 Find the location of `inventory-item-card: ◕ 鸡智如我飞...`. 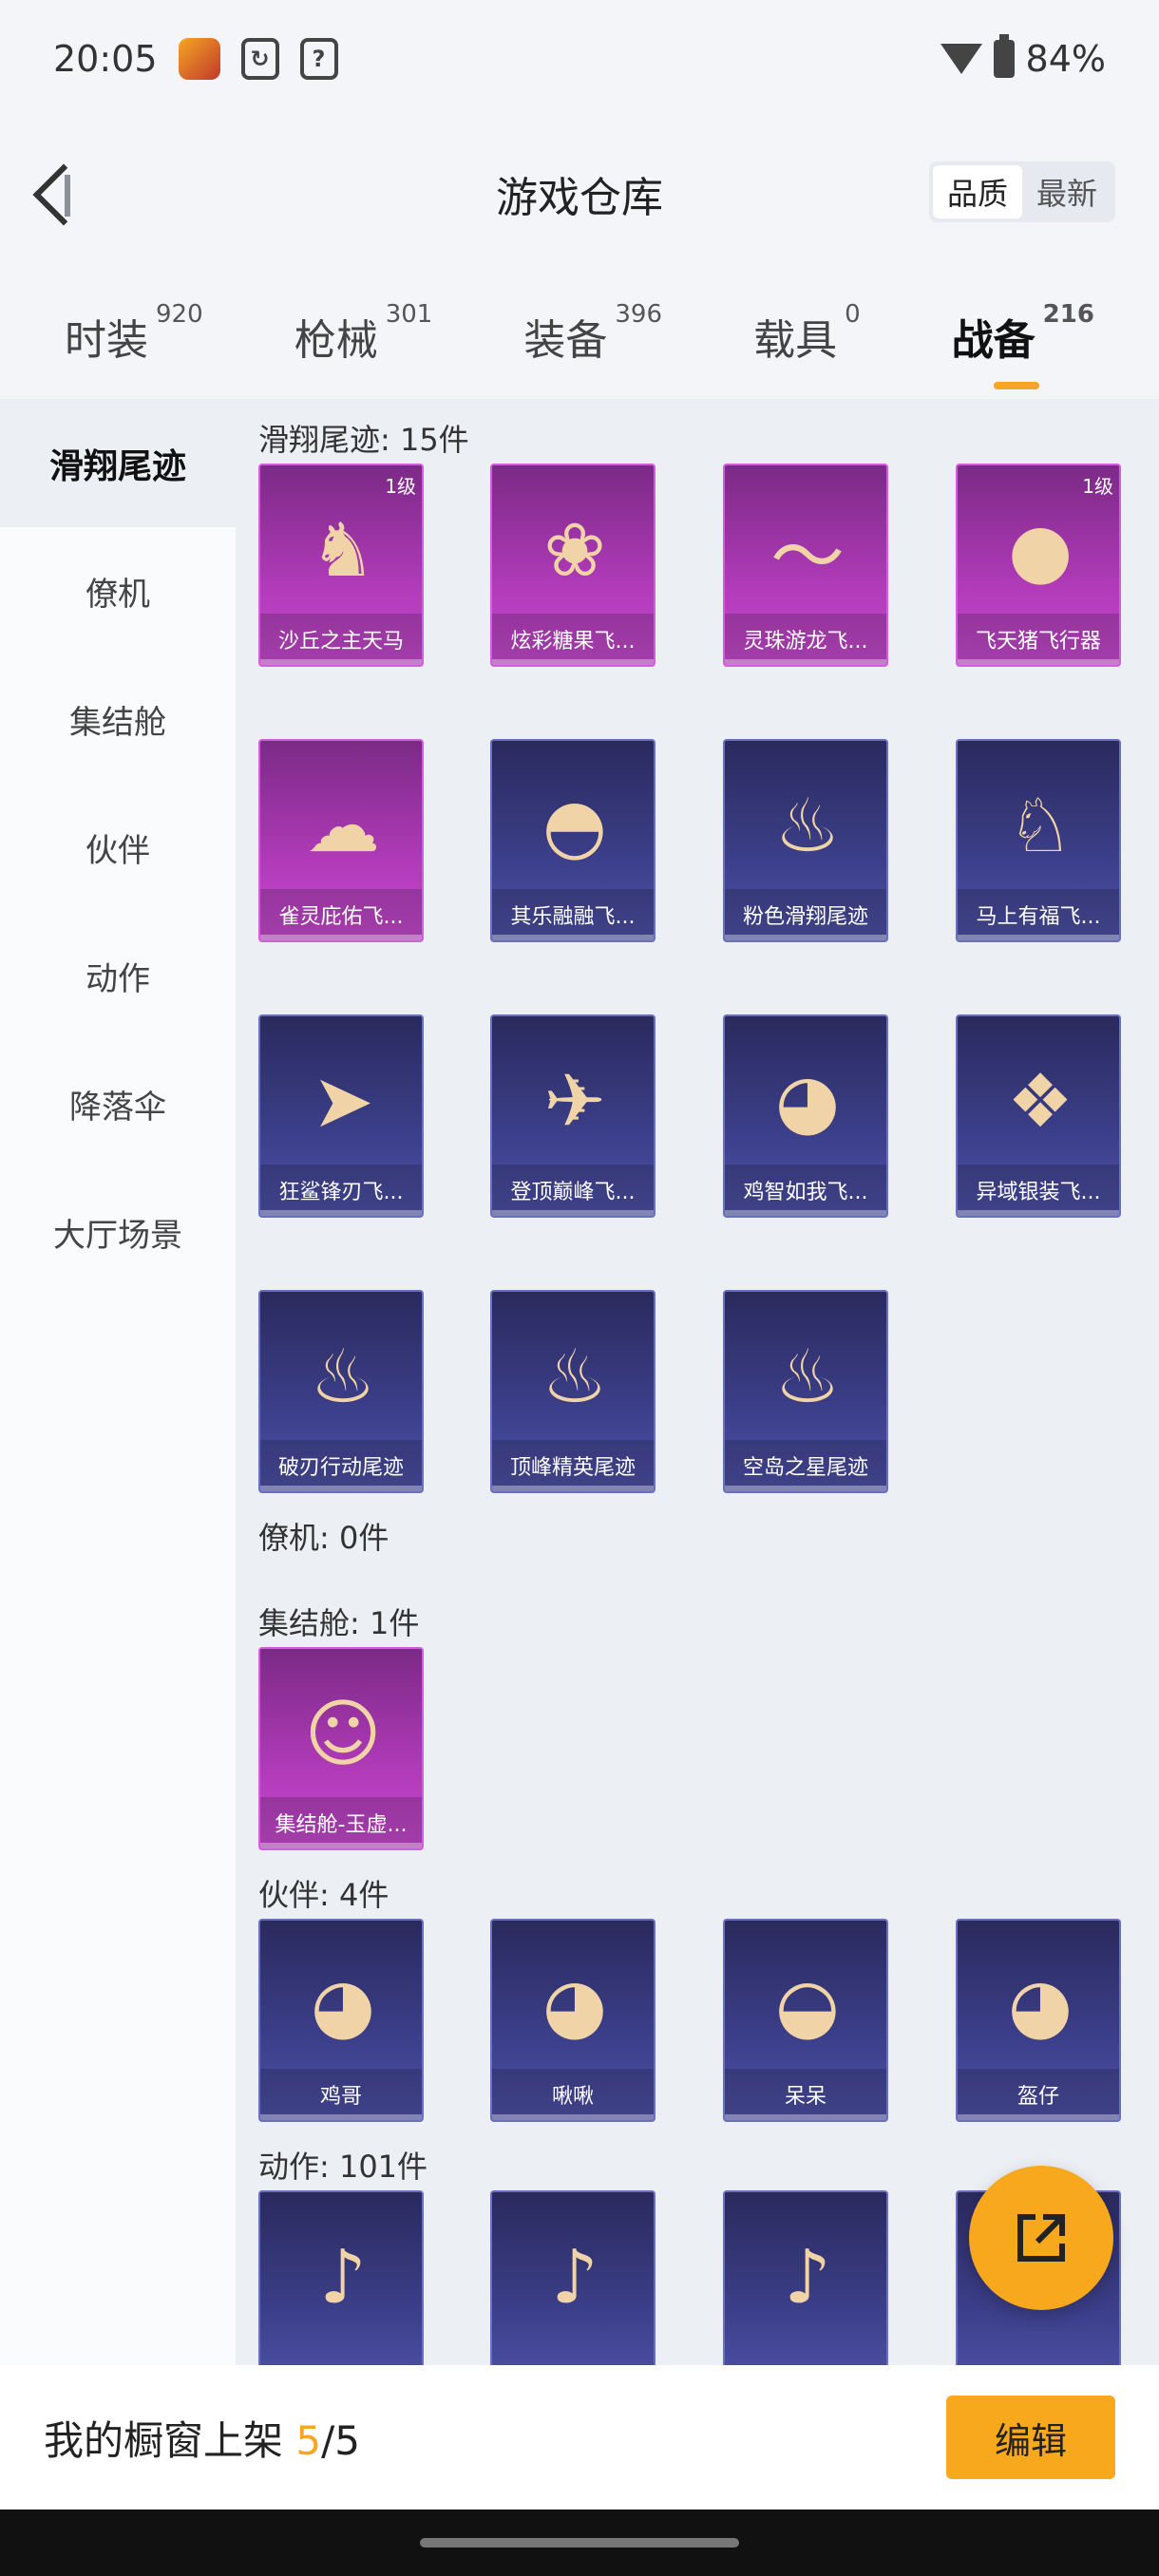

inventory-item-card: ◕ 鸡智如我飞... is located at coordinates (805, 1116).